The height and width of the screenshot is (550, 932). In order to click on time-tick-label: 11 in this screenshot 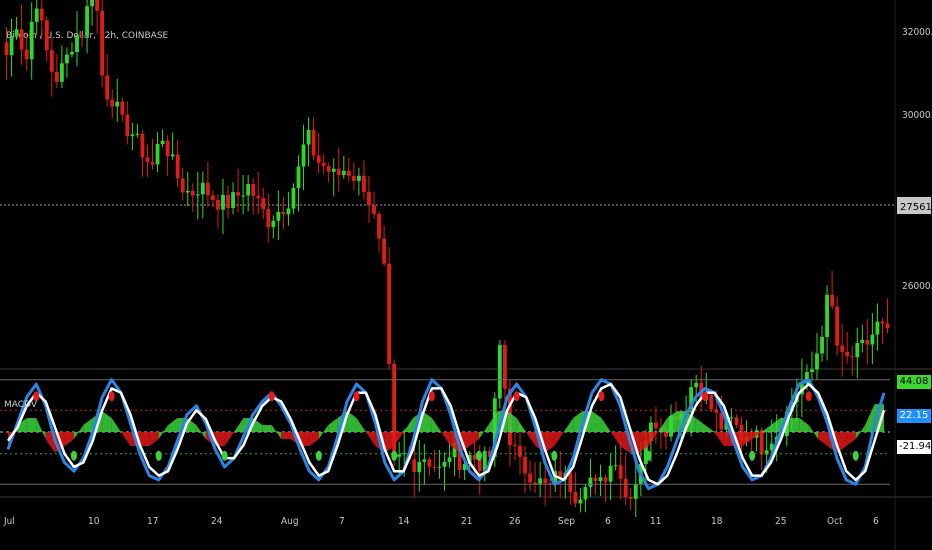, I will do `click(655, 521)`.